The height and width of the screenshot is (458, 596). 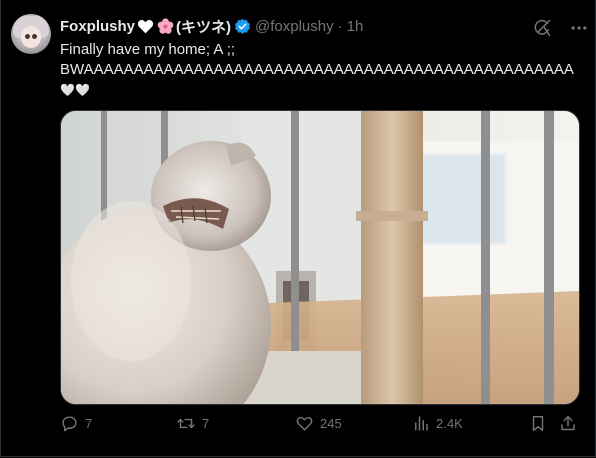 I want to click on header-actions, so click(x=560, y=28).